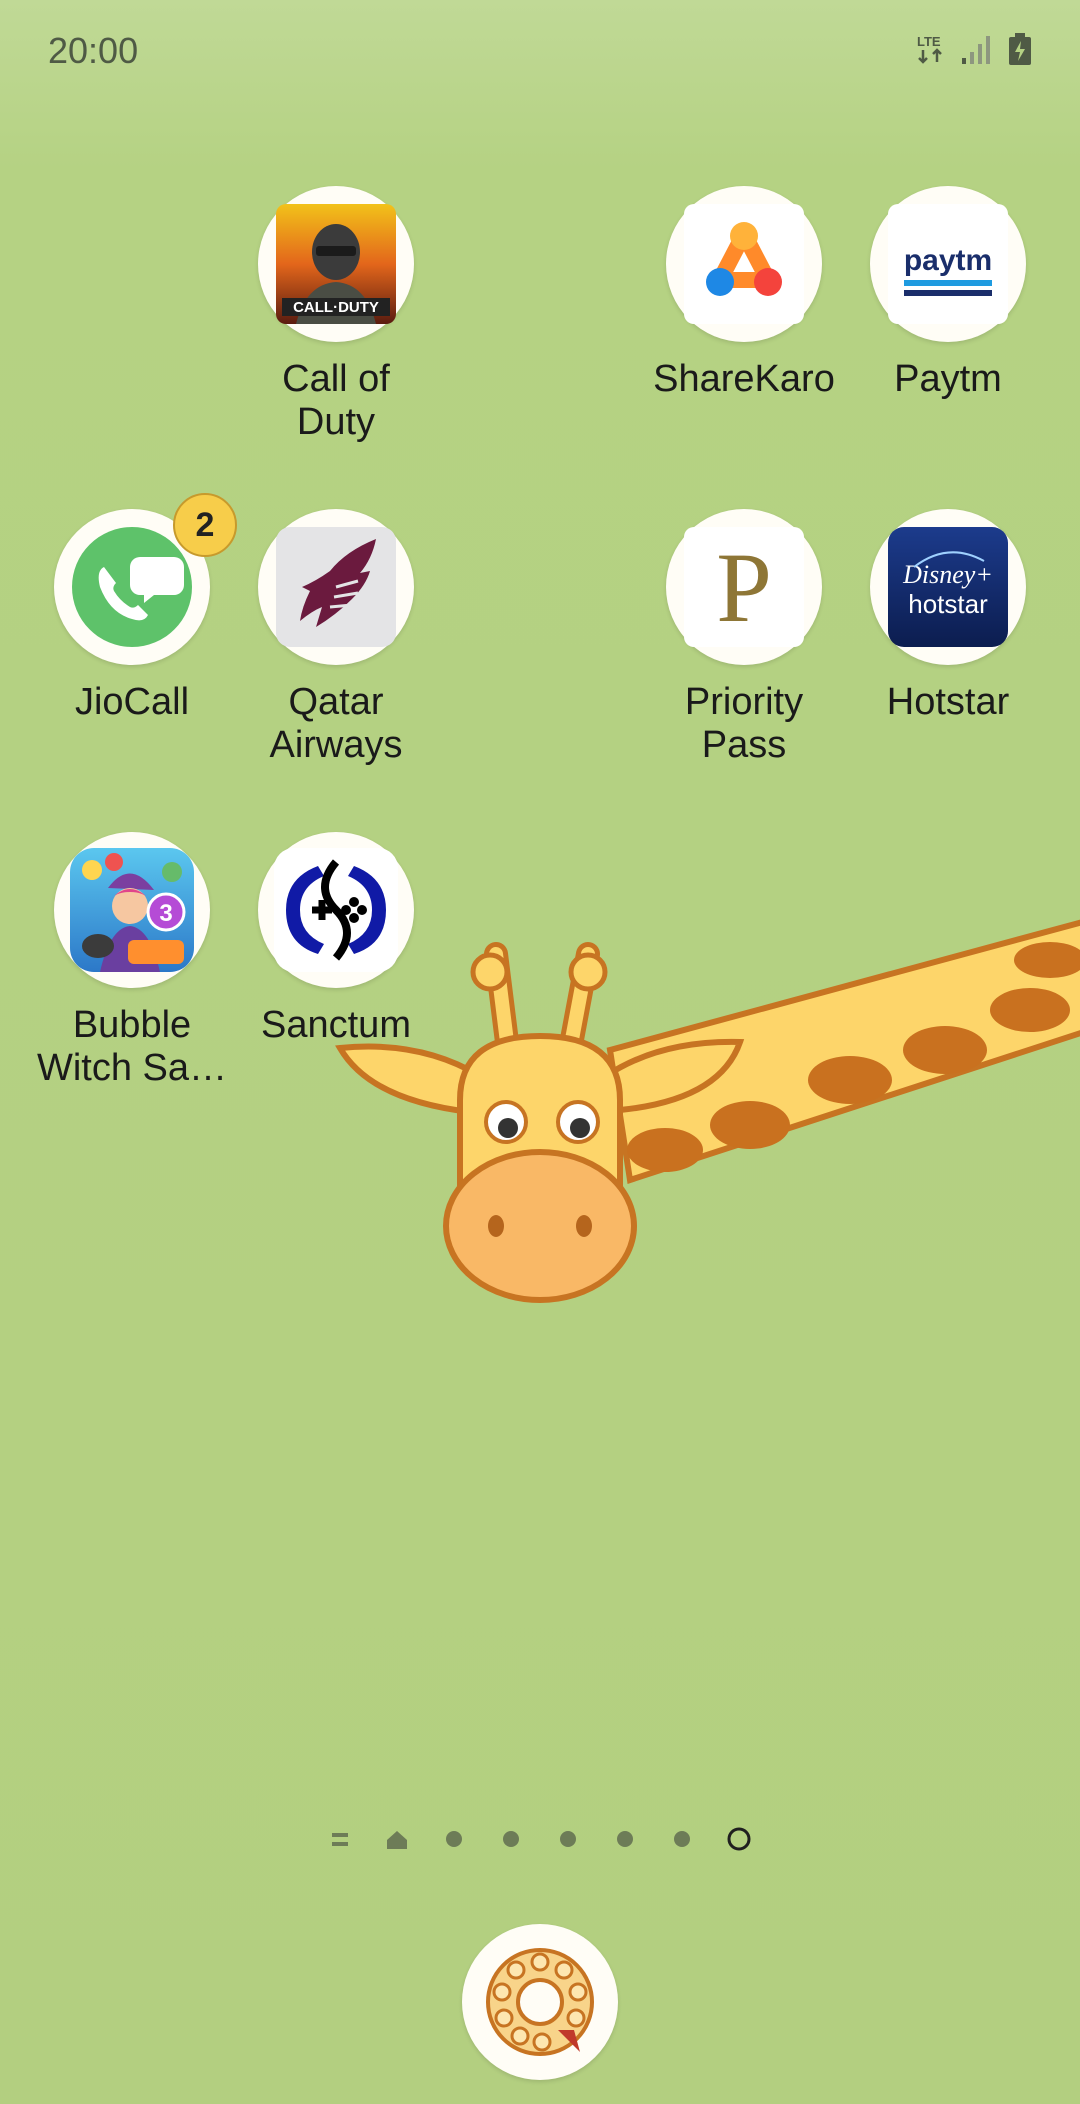  What do you see at coordinates (336, 723) in the screenshot?
I see `app-label: Qatar Airways` at bounding box center [336, 723].